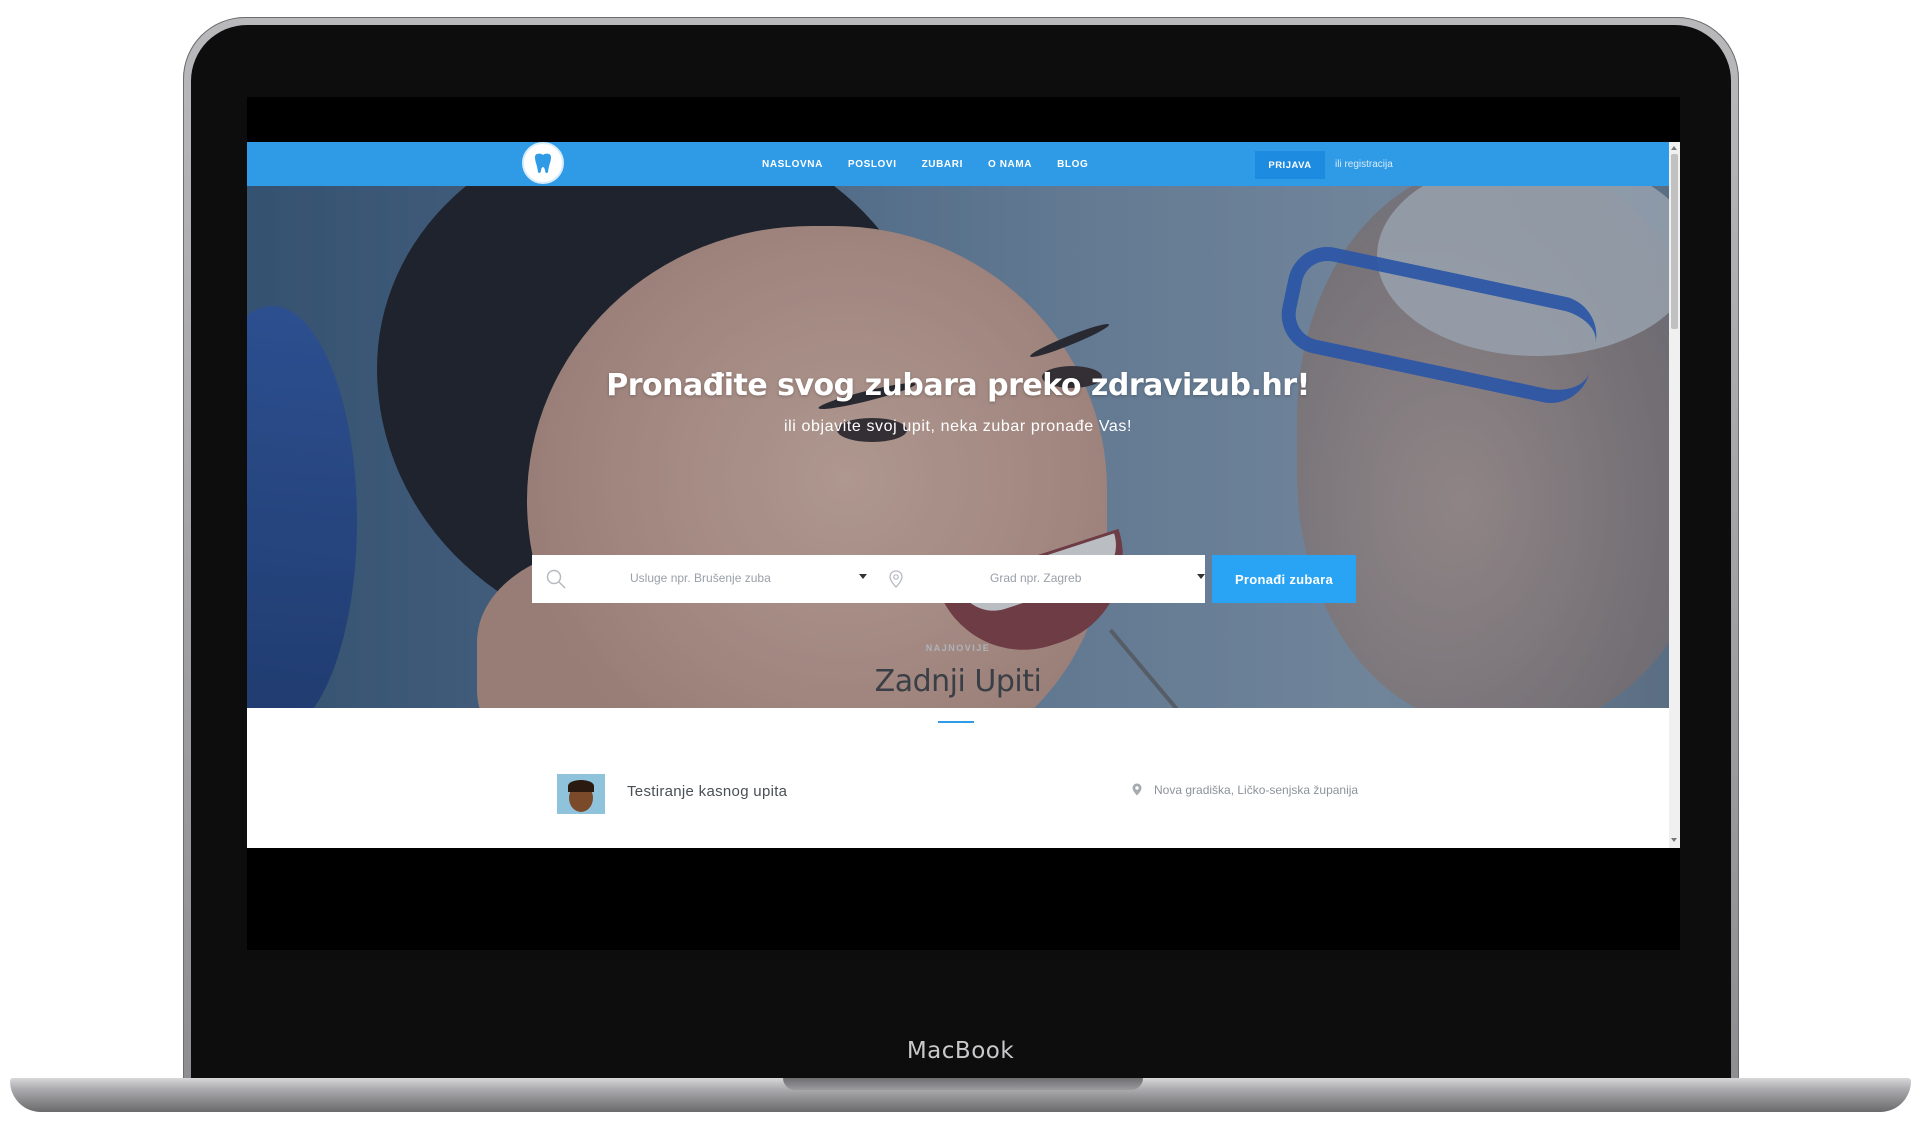 The height and width of the screenshot is (1127, 1921). What do you see at coordinates (958, 648) in the screenshot?
I see `section-eyebrow: NAJNOVIJE` at bounding box center [958, 648].